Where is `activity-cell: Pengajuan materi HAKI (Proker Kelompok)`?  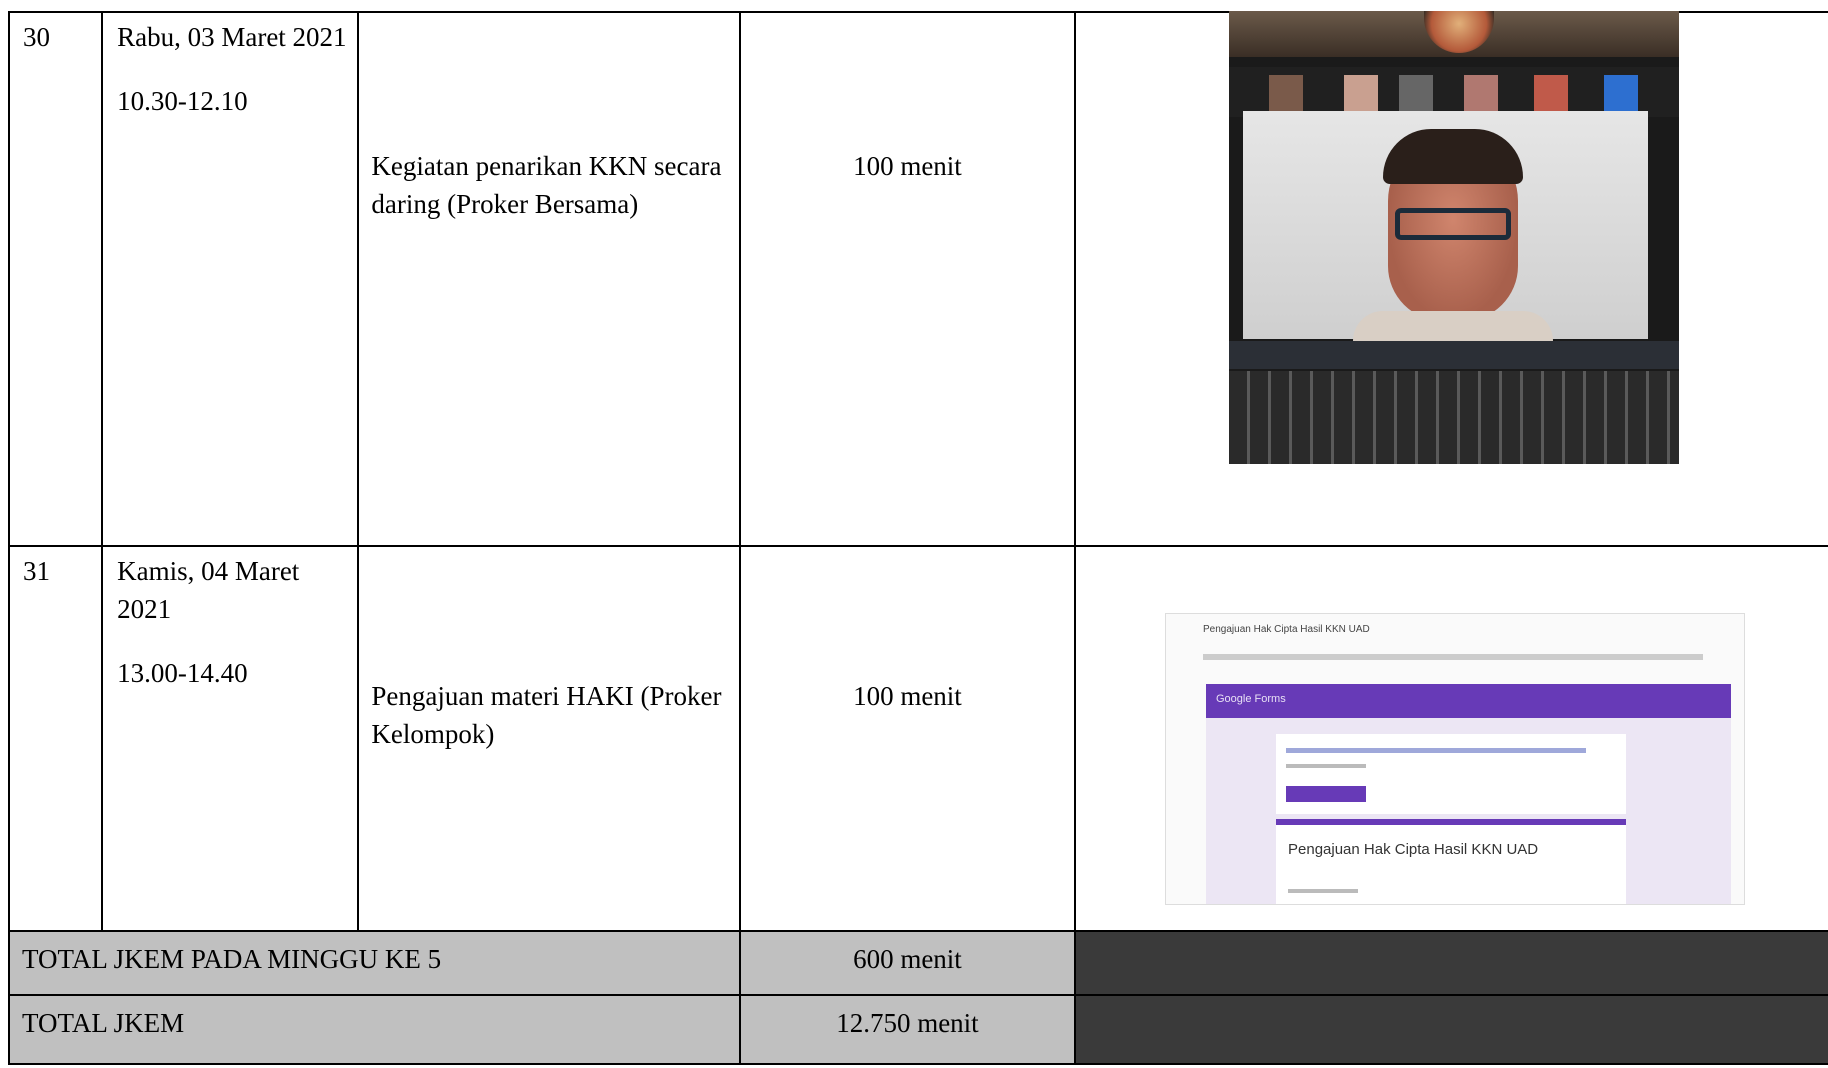
activity-cell: Pengajuan materi HAKI (Proker Kelompok) is located at coordinates (549, 738).